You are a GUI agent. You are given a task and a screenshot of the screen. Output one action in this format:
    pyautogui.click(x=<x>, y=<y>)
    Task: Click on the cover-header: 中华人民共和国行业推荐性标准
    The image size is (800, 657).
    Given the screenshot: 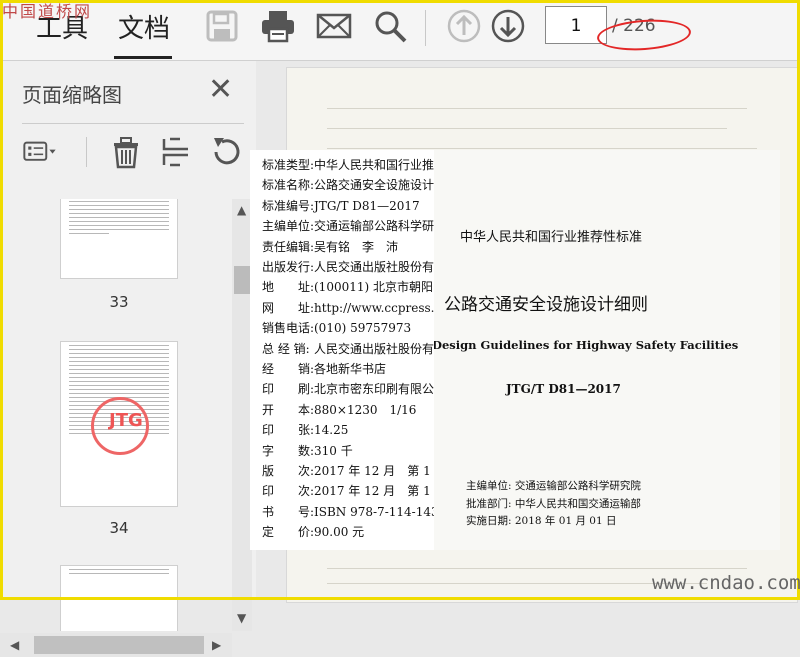 What is the action you would take?
    pyautogui.click(x=551, y=237)
    